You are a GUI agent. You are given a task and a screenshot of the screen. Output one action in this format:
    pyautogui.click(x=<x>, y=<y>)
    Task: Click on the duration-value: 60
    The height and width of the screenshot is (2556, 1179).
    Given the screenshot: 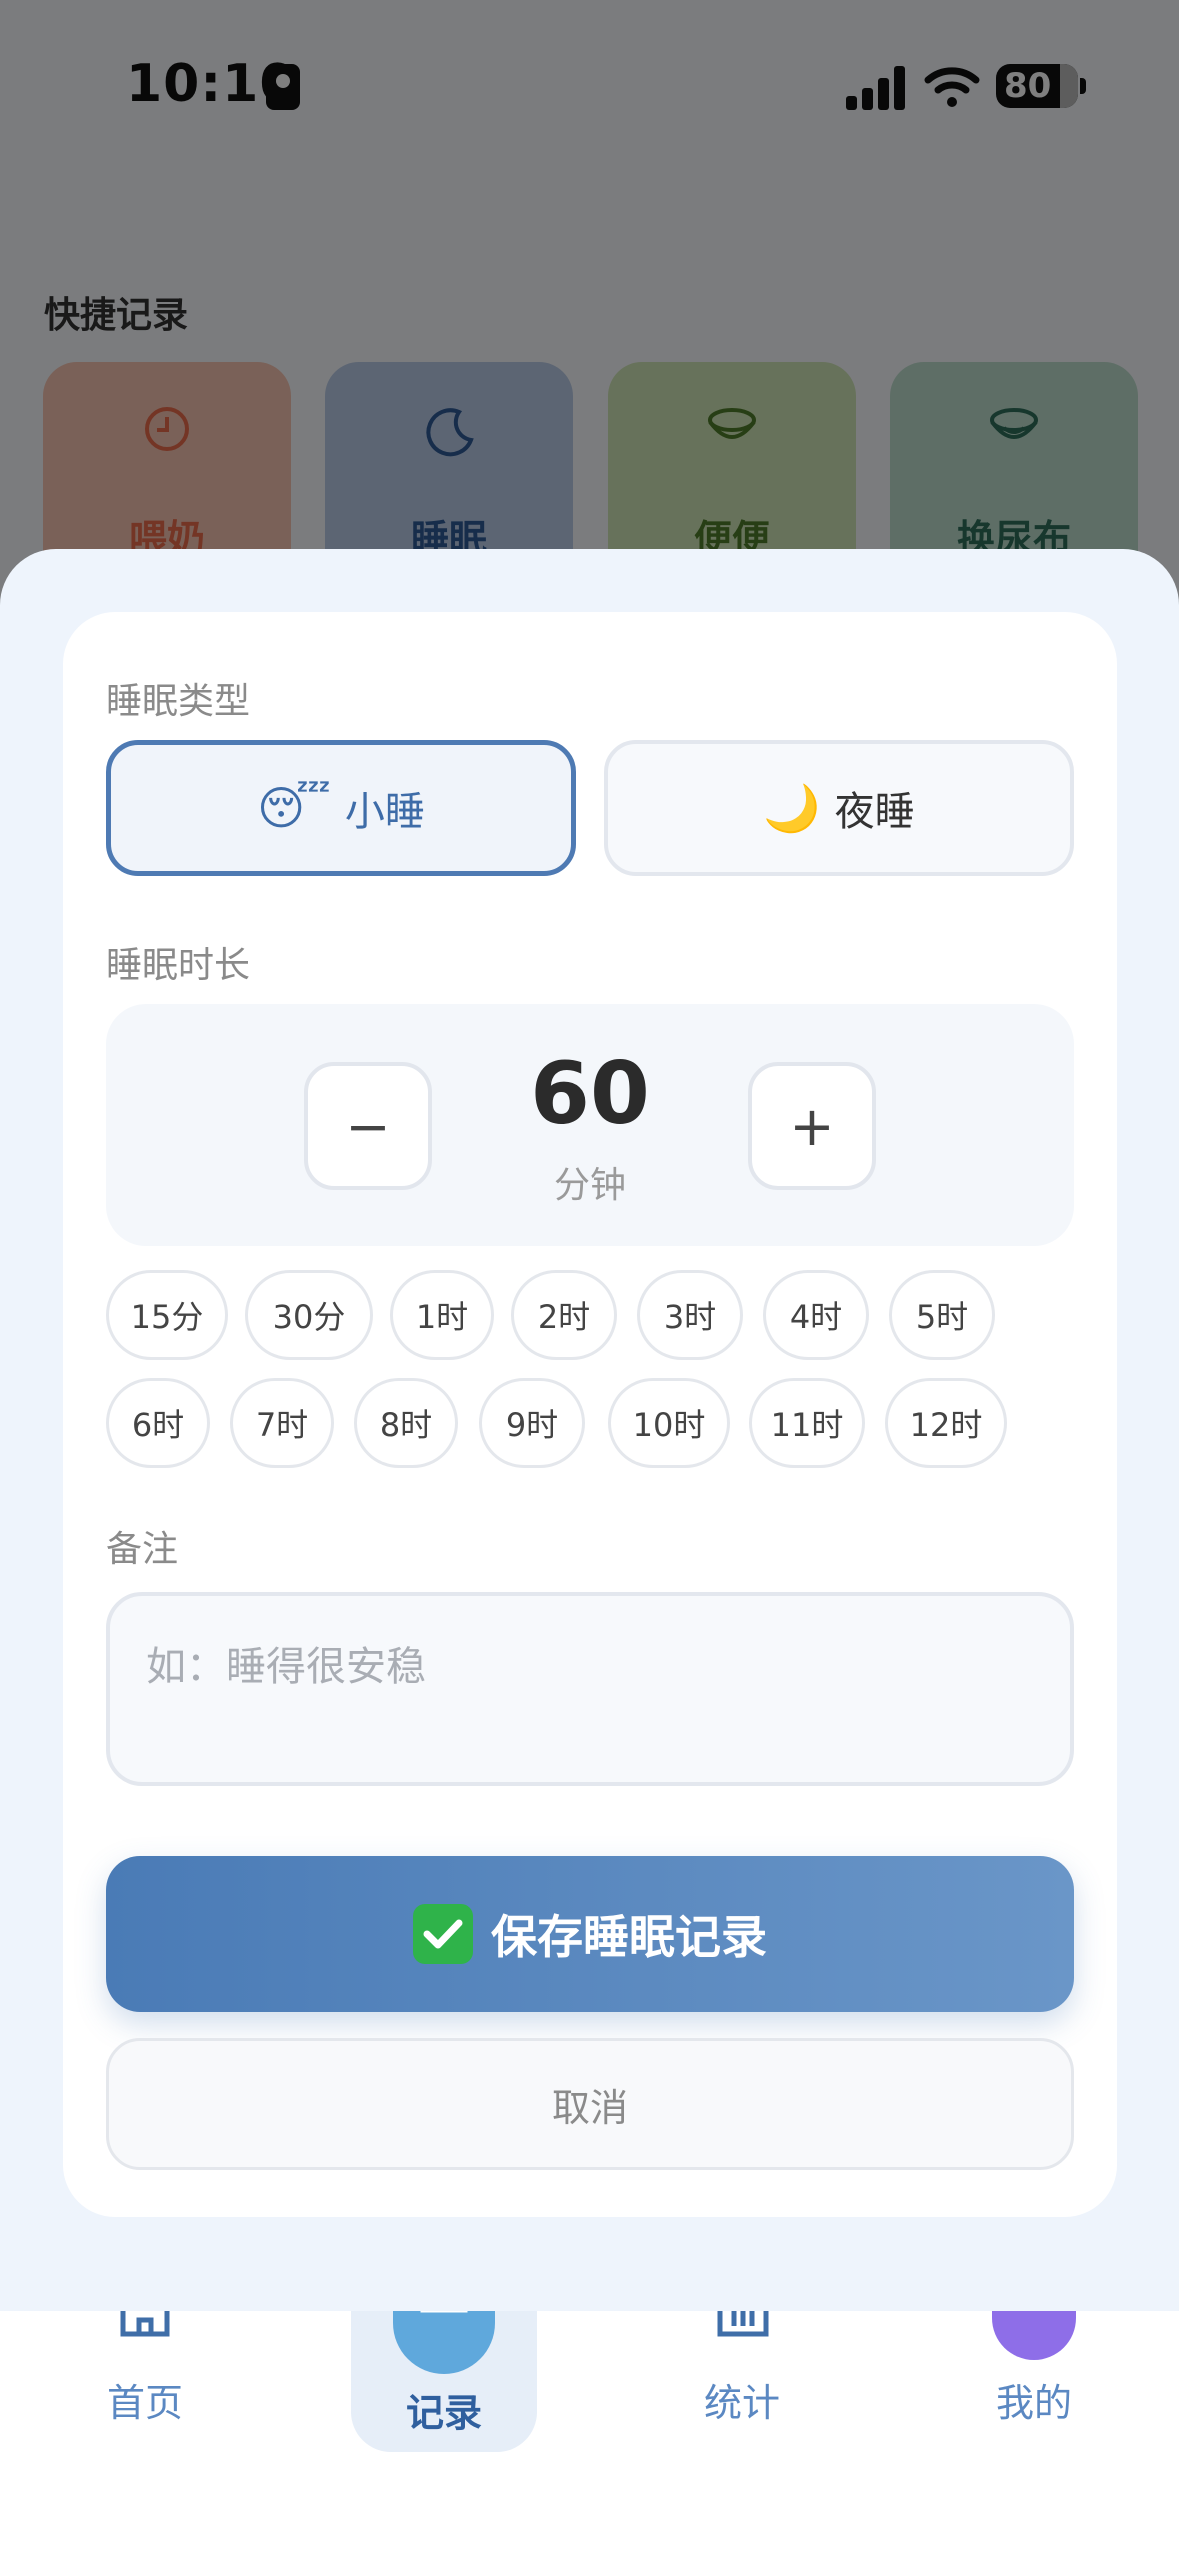 What is the action you would take?
    pyautogui.click(x=590, y=1094)
    